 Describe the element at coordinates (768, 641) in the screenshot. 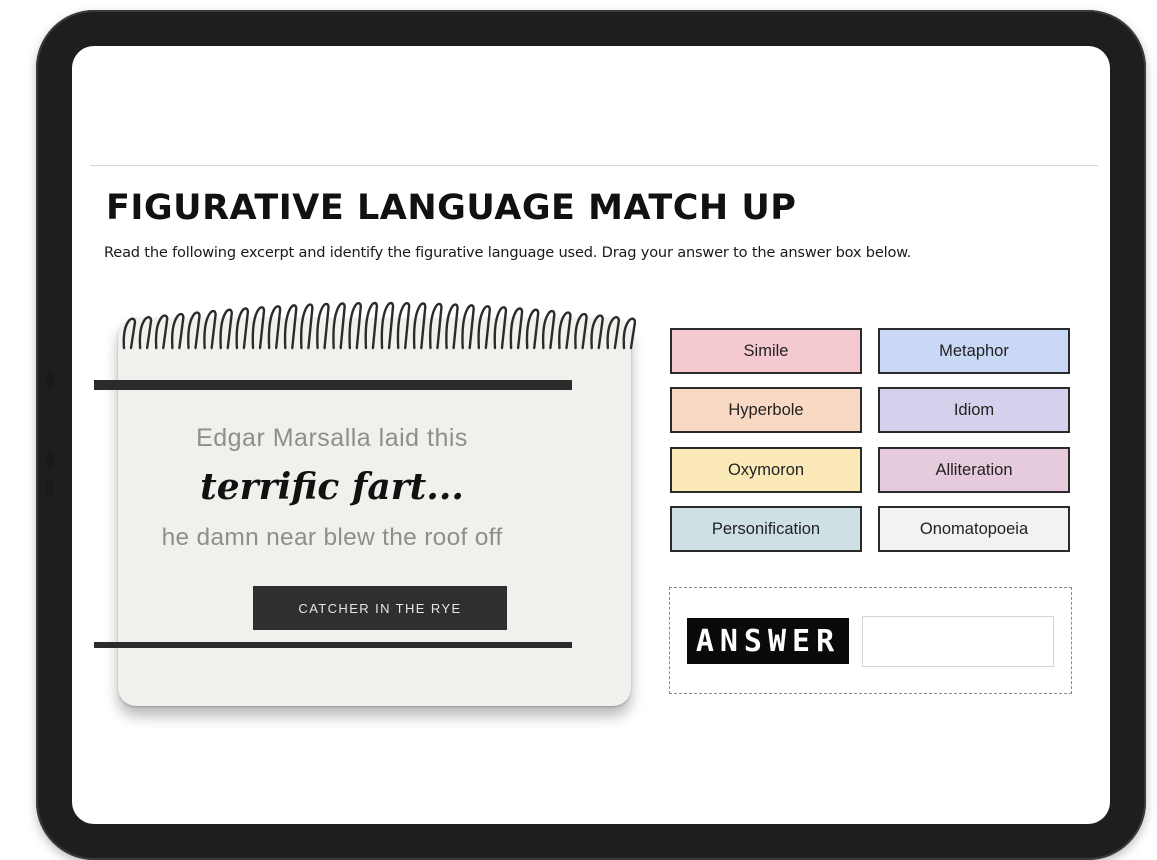

I see `answer-label: ANSWER` at that location.